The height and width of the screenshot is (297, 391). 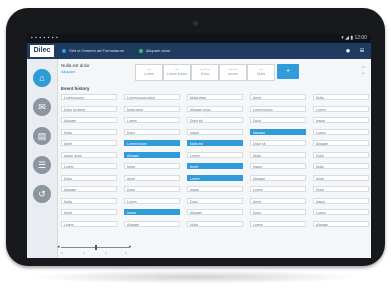 I want to click on event-cell: Lorem ipsum dolor, so click(x=152, y=97).